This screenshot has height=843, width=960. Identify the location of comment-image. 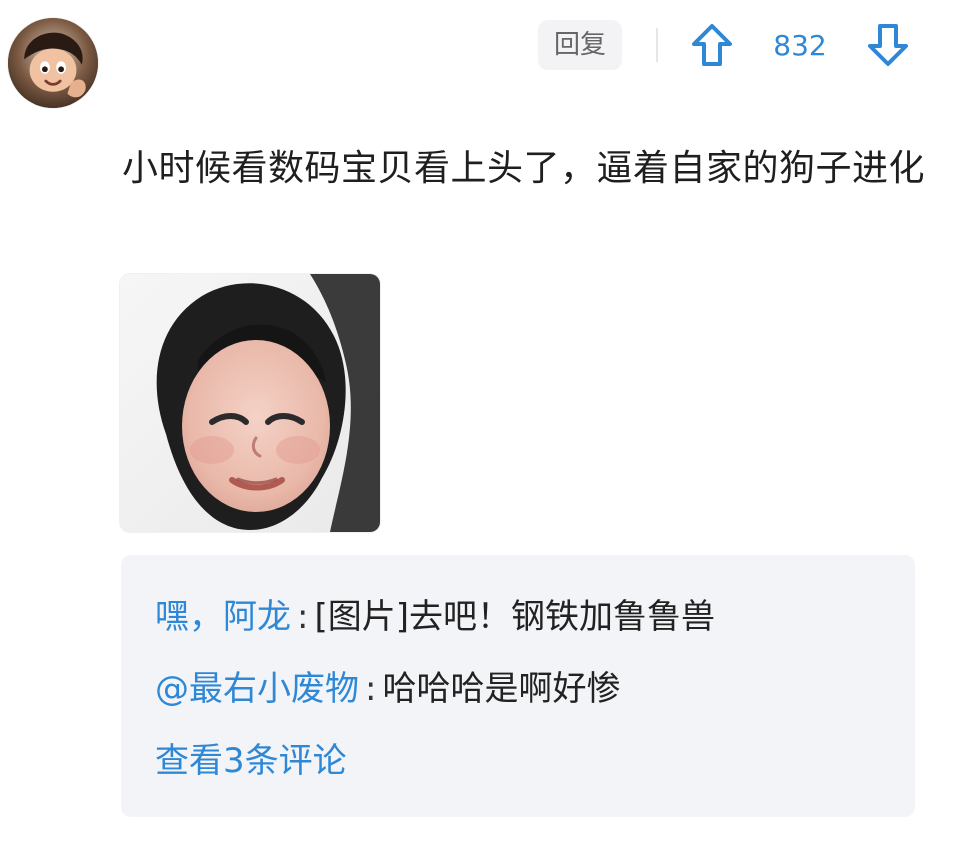
(250, 403).